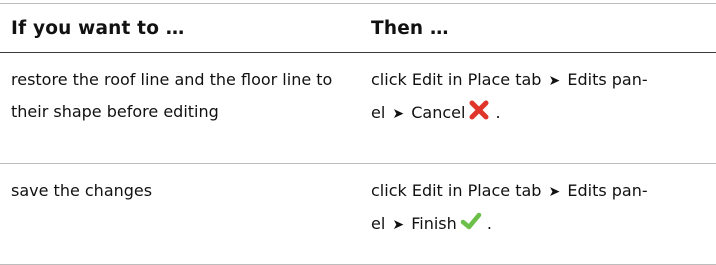 The height and width of the screenshot is (265, 716). What do you see at coordinates (479, 115) in the screenshot?
I see `cancel-x-icon` at bounding box center [479, 115].